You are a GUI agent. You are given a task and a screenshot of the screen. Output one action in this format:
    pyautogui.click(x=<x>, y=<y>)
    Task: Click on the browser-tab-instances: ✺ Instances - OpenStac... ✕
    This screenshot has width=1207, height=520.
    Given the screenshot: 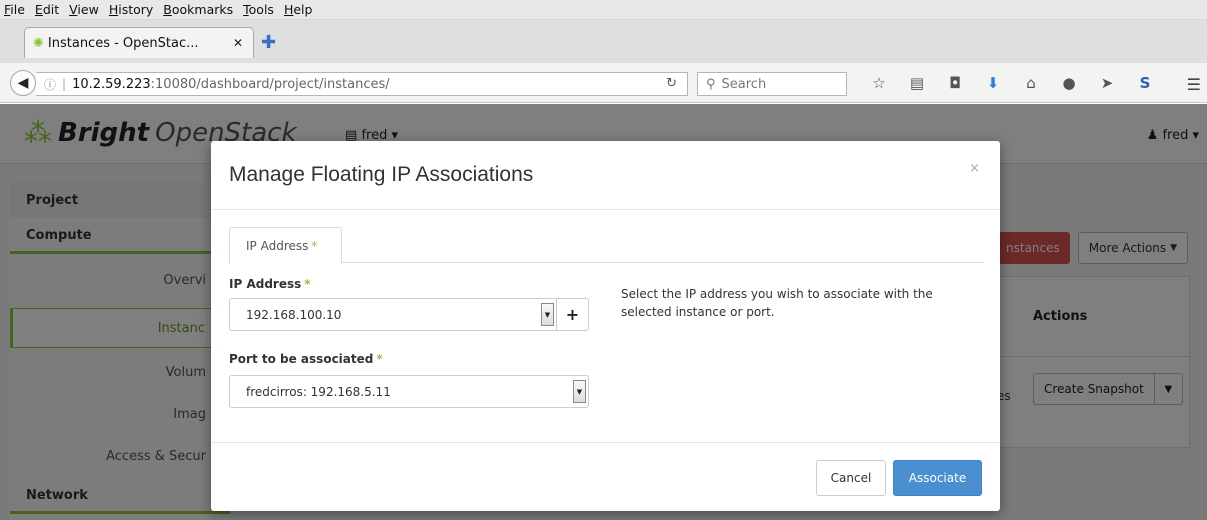 What is the action you would take?
    pyautogui.click(x=139, y=42)
    